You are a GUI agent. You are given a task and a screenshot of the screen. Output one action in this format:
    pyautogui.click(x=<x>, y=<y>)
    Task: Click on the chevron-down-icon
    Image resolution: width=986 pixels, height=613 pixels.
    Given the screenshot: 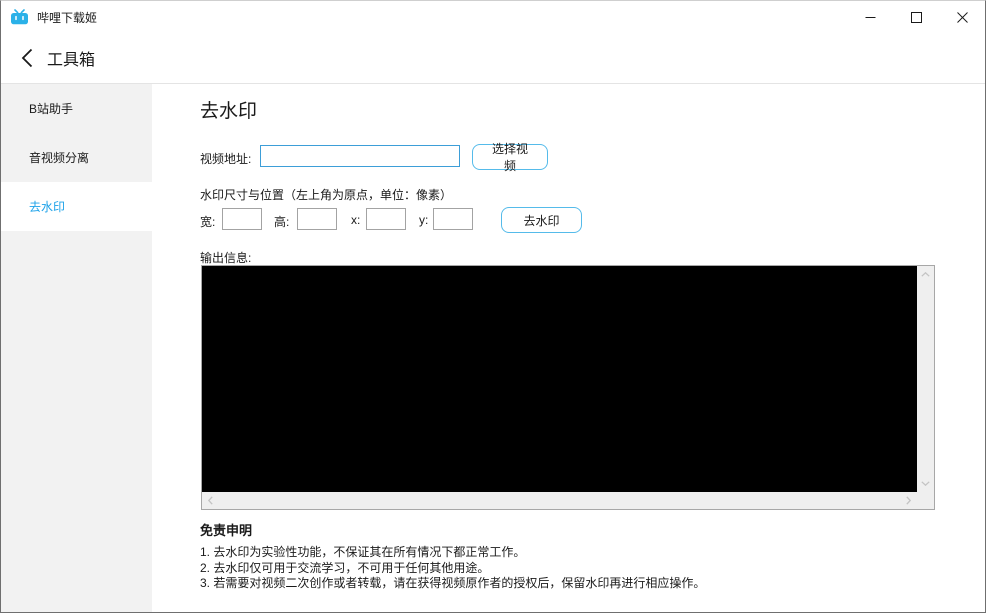 What is the action you would take?
    pyautogui.click(x=925, y=483)
    